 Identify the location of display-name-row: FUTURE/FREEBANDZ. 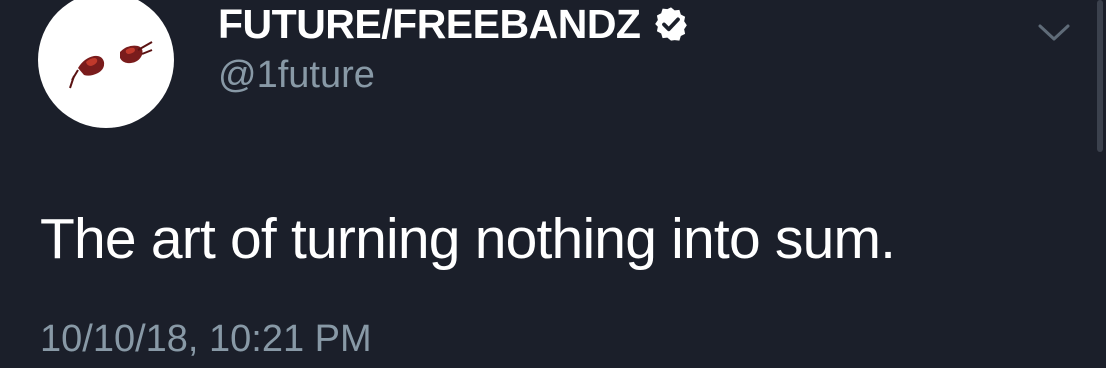
(454, 24).